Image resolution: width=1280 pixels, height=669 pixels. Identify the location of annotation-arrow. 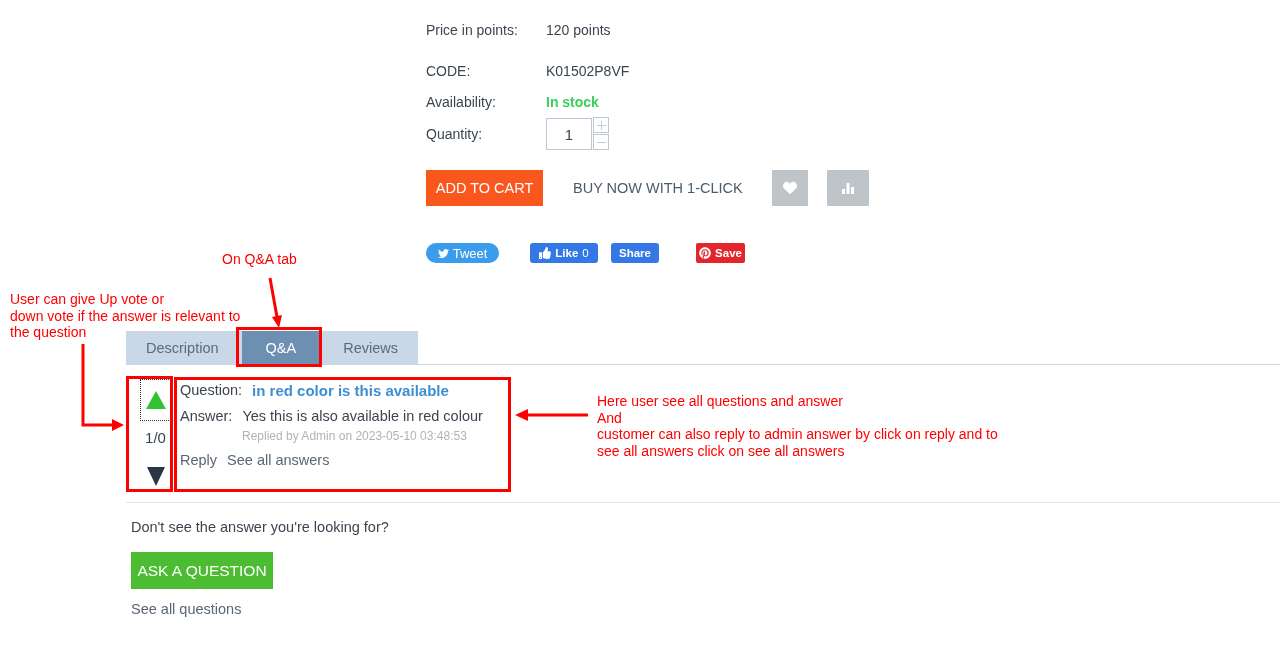
(275, 302).